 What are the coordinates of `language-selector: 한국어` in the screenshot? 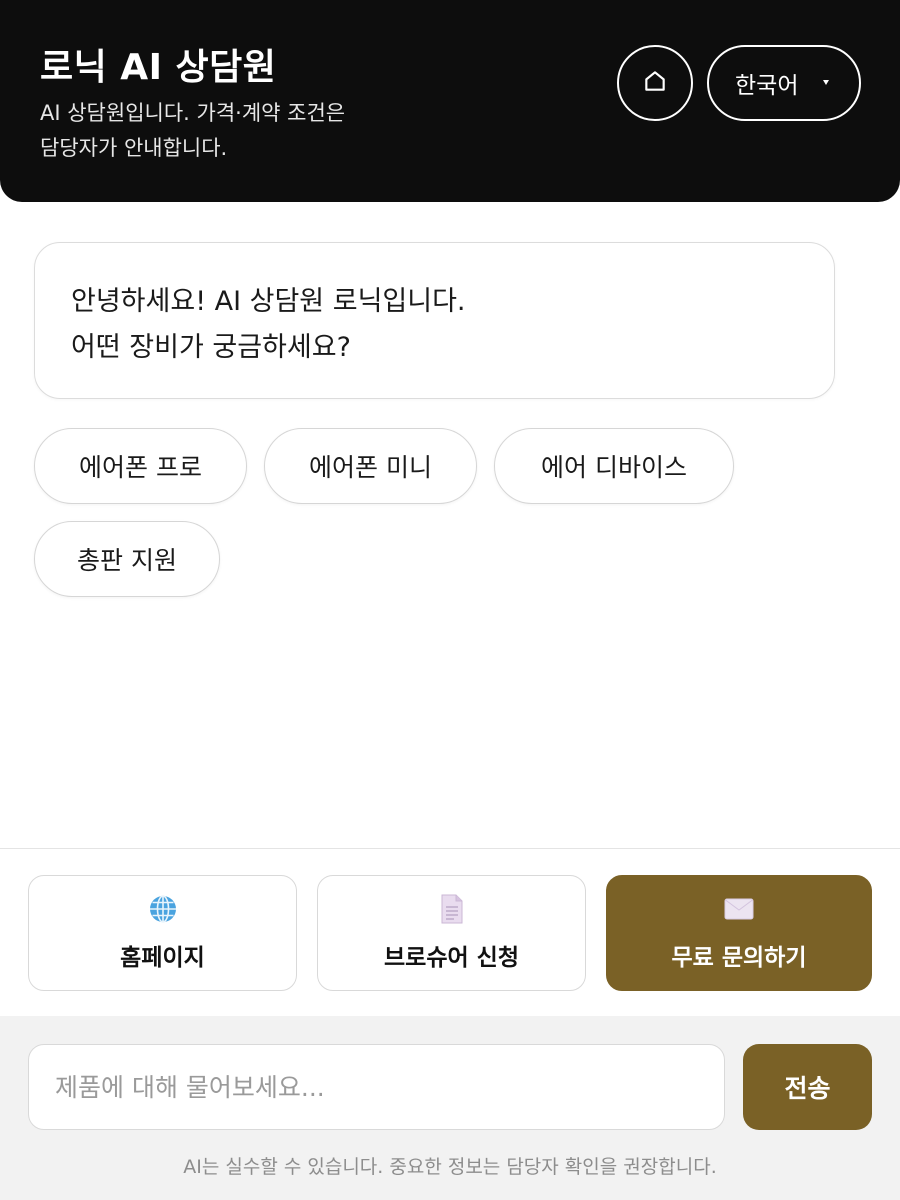 It's located at (784, 83).